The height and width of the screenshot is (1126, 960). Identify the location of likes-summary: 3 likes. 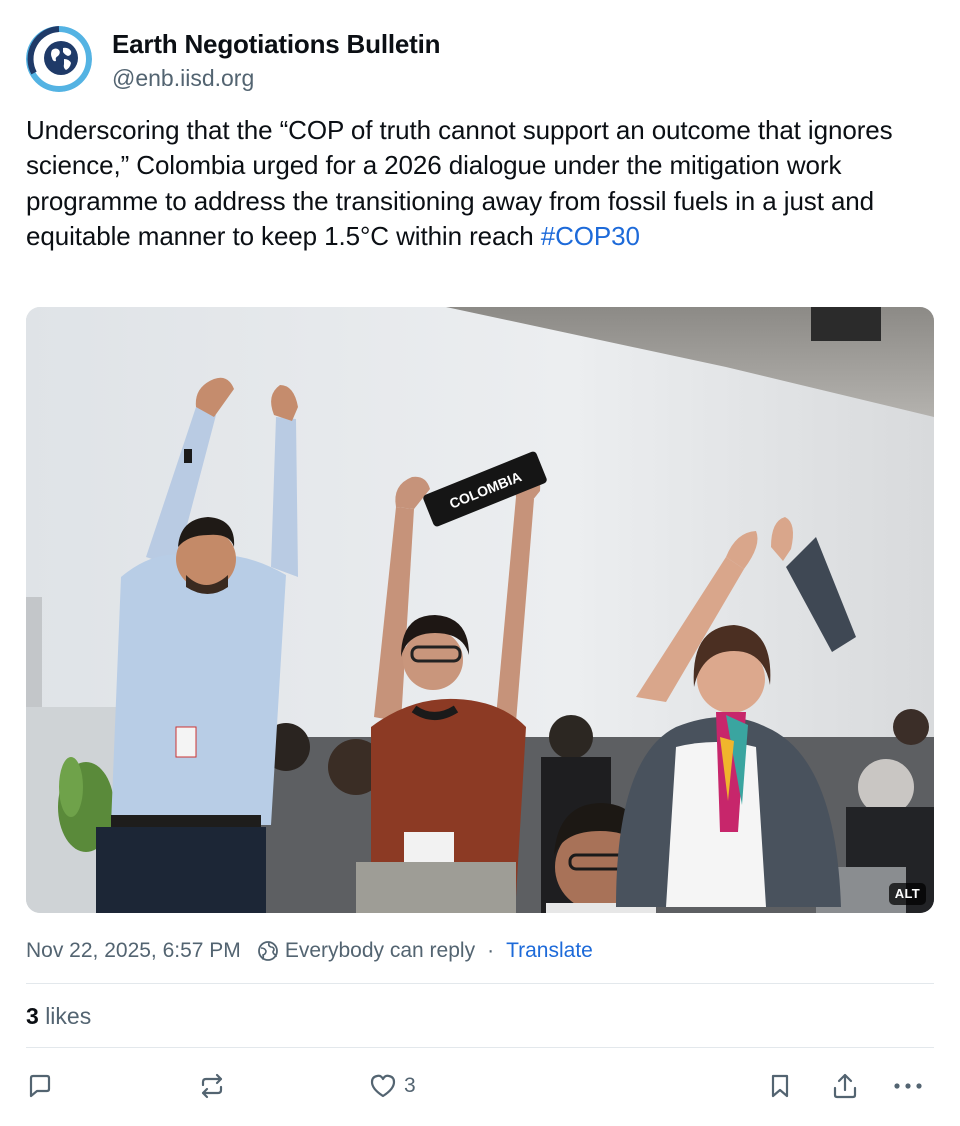
(58, 1016).